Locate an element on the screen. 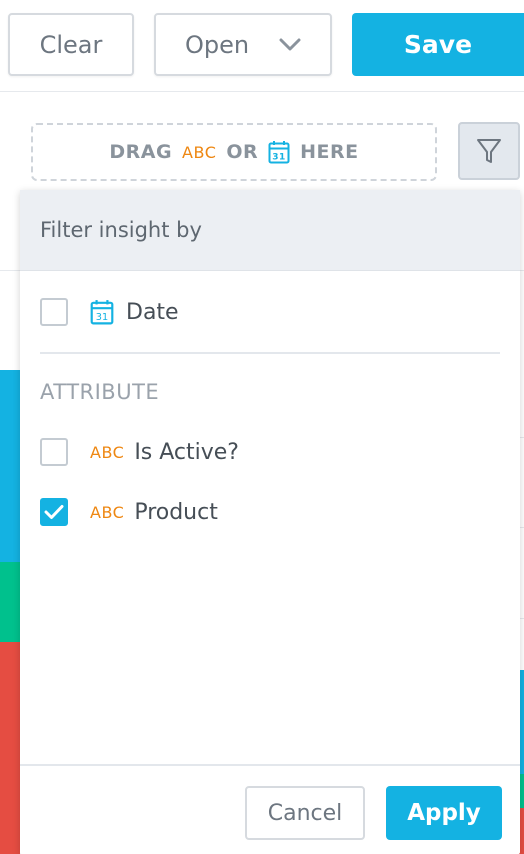 The image size is (524, 854). open-dropdown-button: Open is located at coordinates (243, 44).